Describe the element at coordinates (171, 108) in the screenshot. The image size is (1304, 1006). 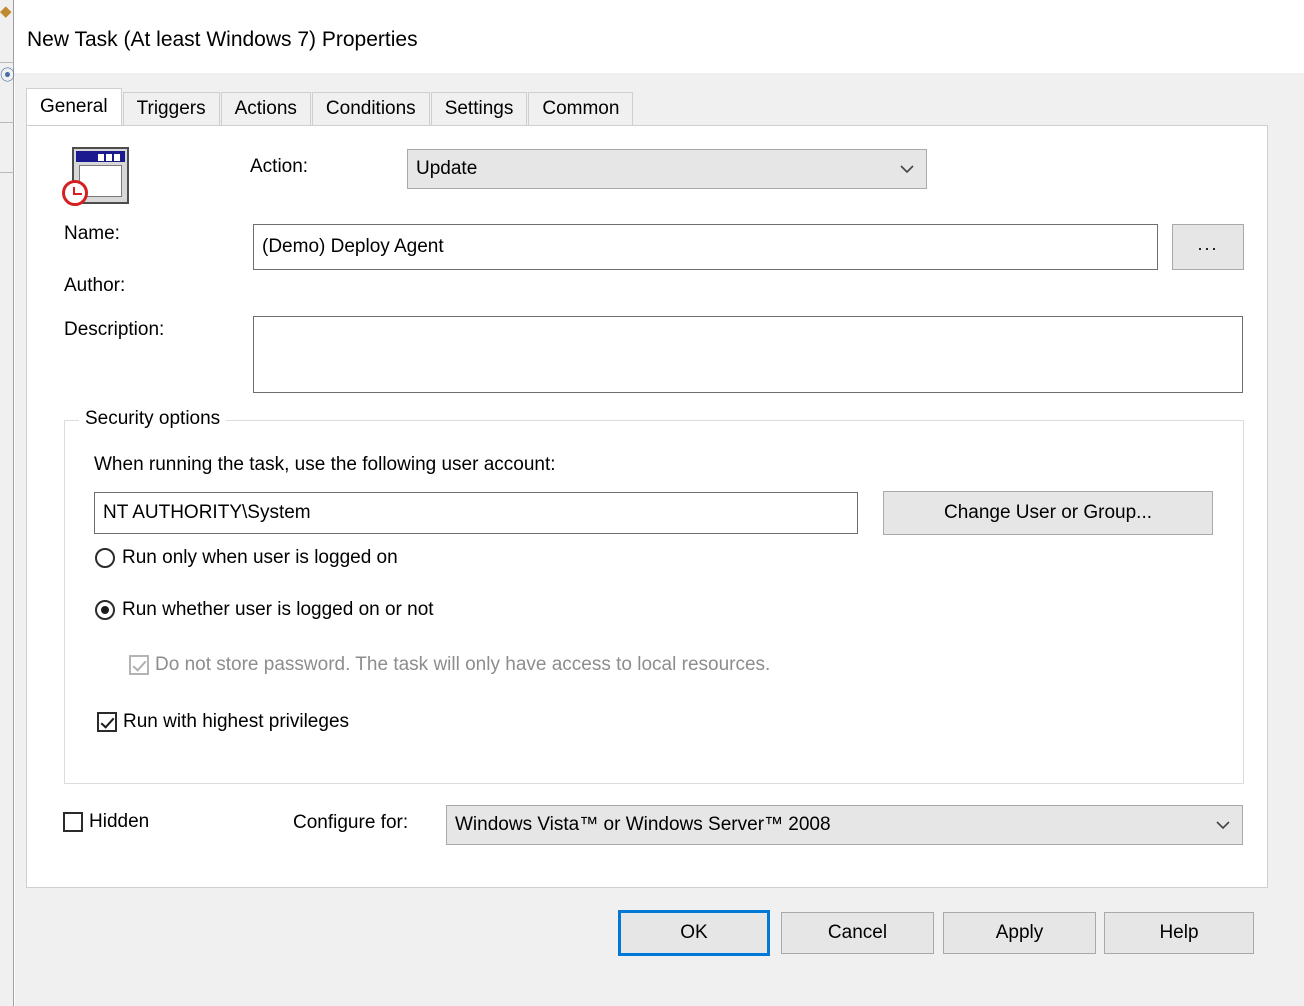
I see `tab-triggers: Triggers` at that location.